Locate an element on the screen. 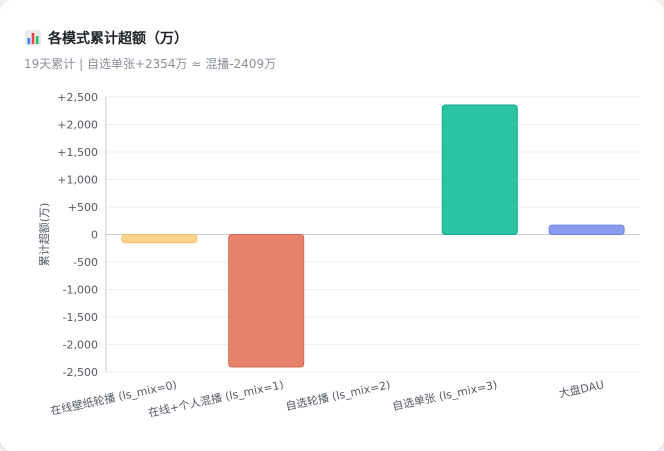 This screenshot has height=451, width=664. x-tick-label: 自选轮播 (ls_mix=2) is located at coordinates (337, 395).